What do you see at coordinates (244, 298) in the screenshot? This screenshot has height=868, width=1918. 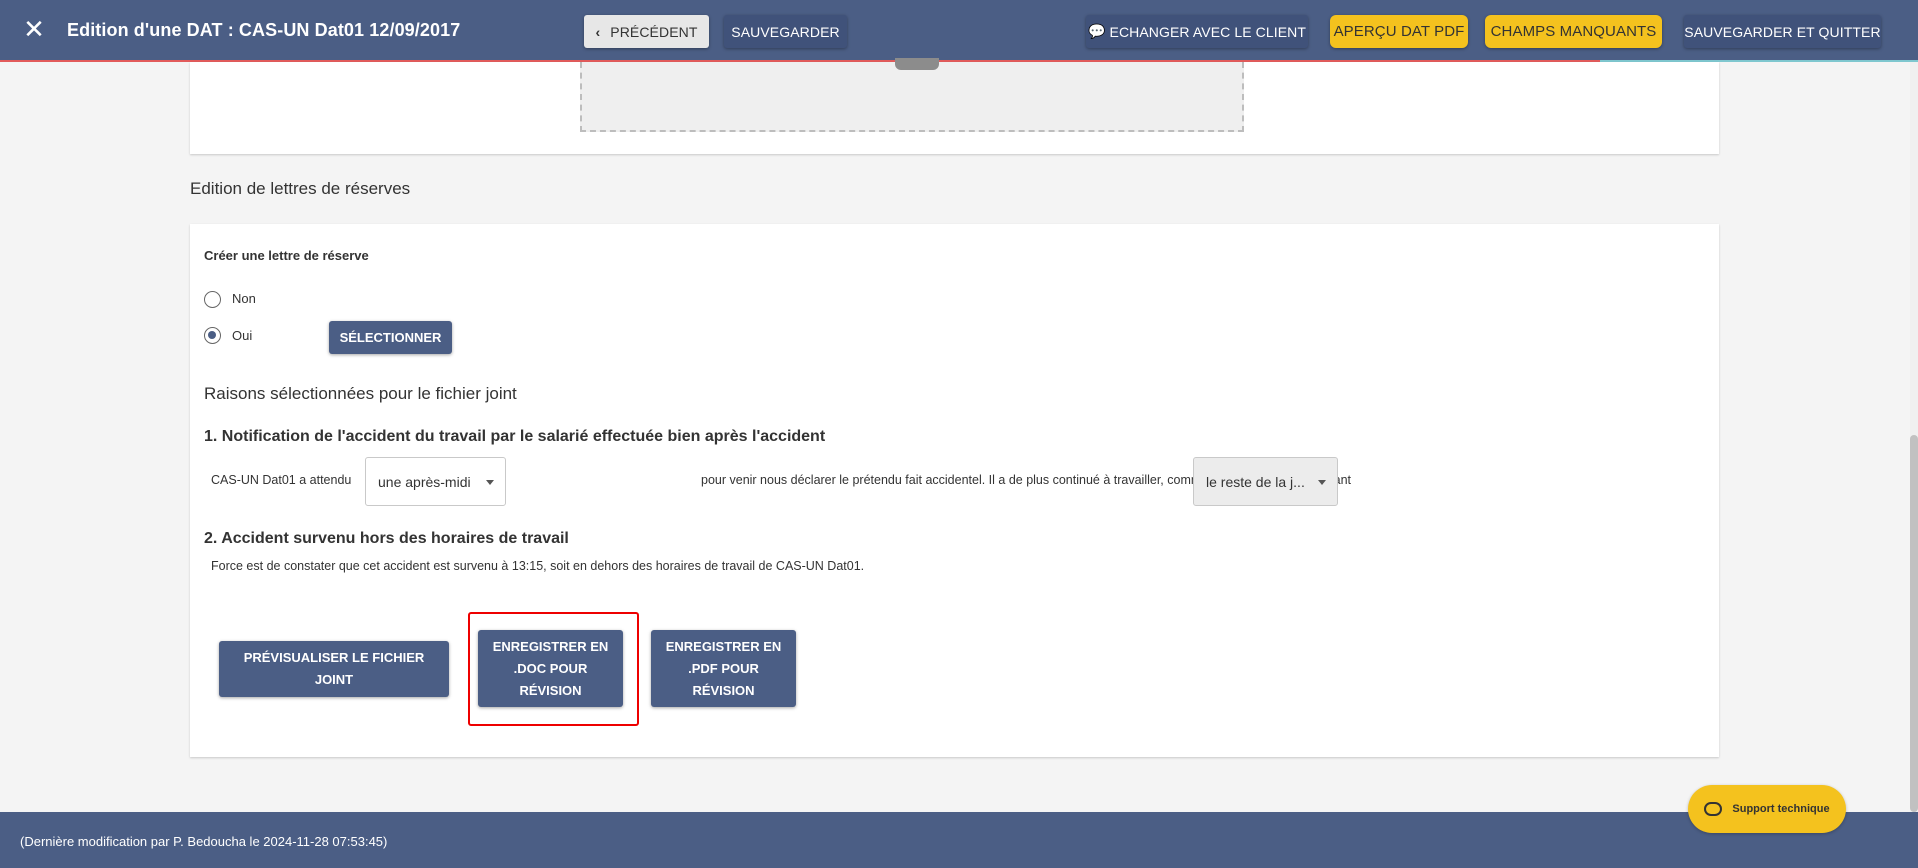 I see `radio-non-label: Non` at bounding box center [244, 298].